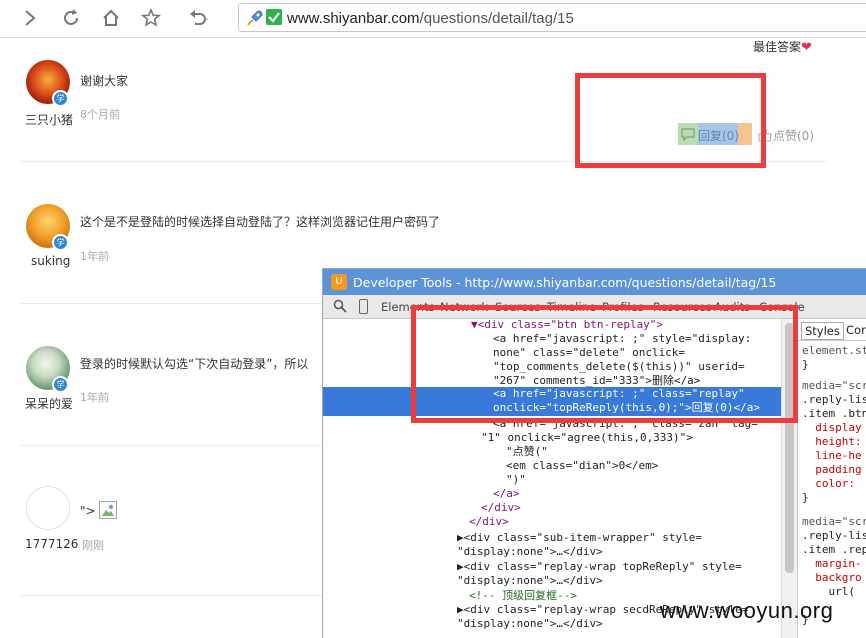 The width and height of the screenshot is (866, 638). I want to click on code-line: "1" onclick="agree(this,0,333)">, so click(587, 438).